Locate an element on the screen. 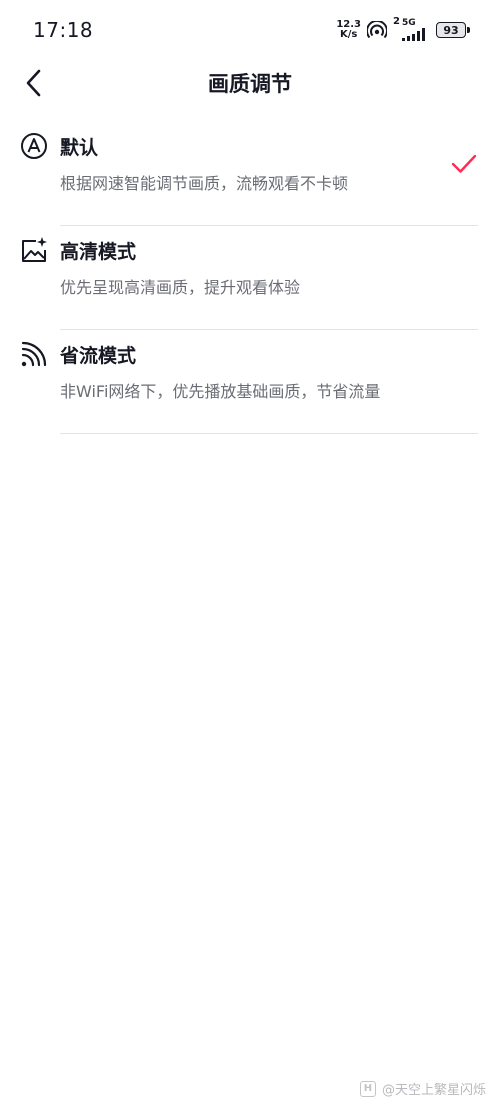  status-time: 17:18 is located at coordinates (63, 30).